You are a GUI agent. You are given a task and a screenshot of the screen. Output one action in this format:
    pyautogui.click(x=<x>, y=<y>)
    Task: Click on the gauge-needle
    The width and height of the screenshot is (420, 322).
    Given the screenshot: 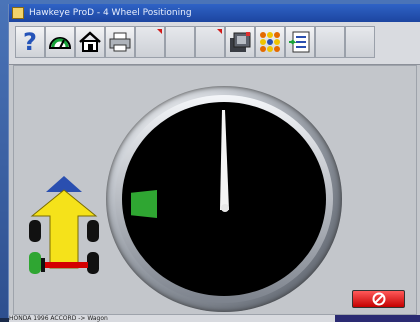 What is the action you would take?
    pyautogui.click(x=224, y=161)
    